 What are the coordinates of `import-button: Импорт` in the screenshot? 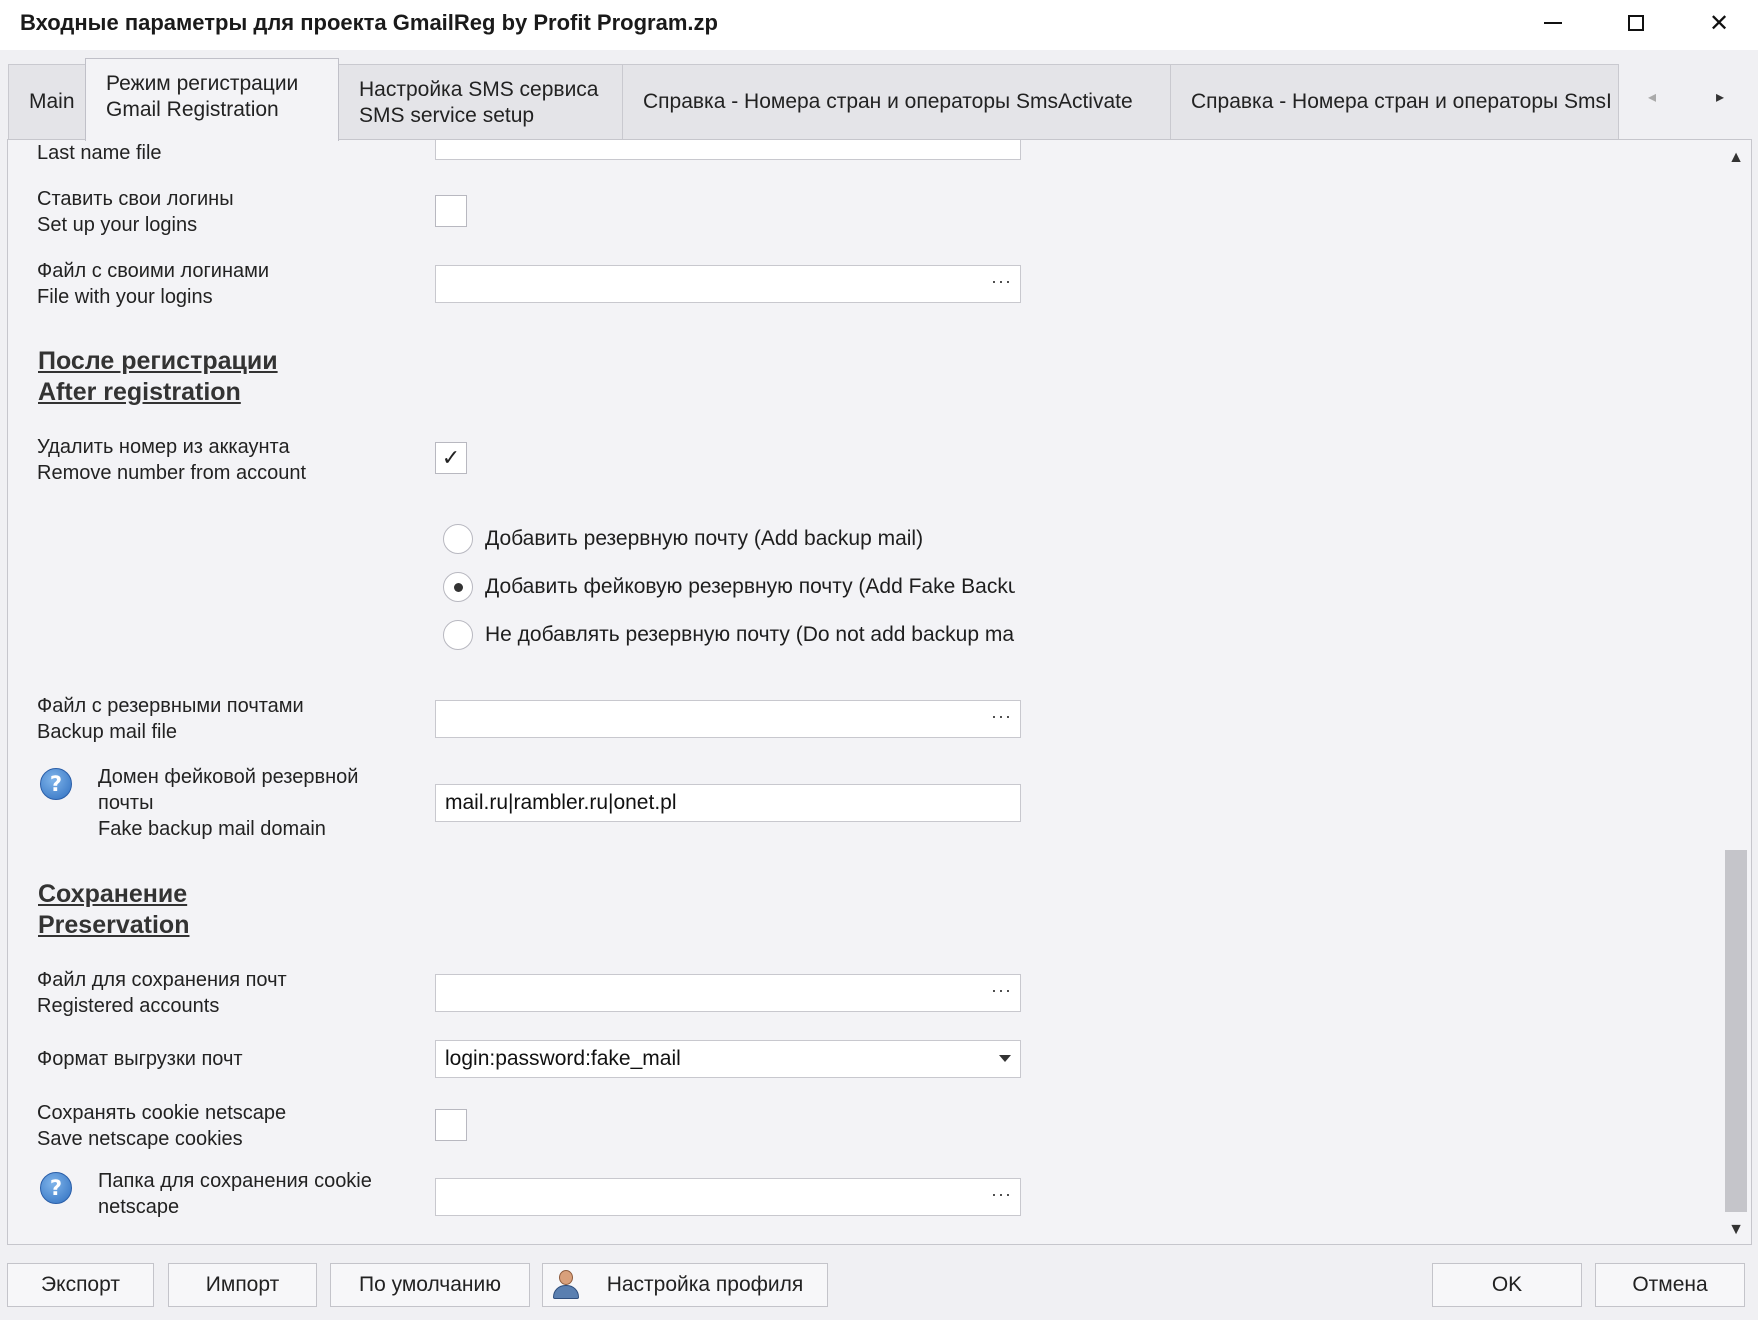 It's located at (242, 1285).